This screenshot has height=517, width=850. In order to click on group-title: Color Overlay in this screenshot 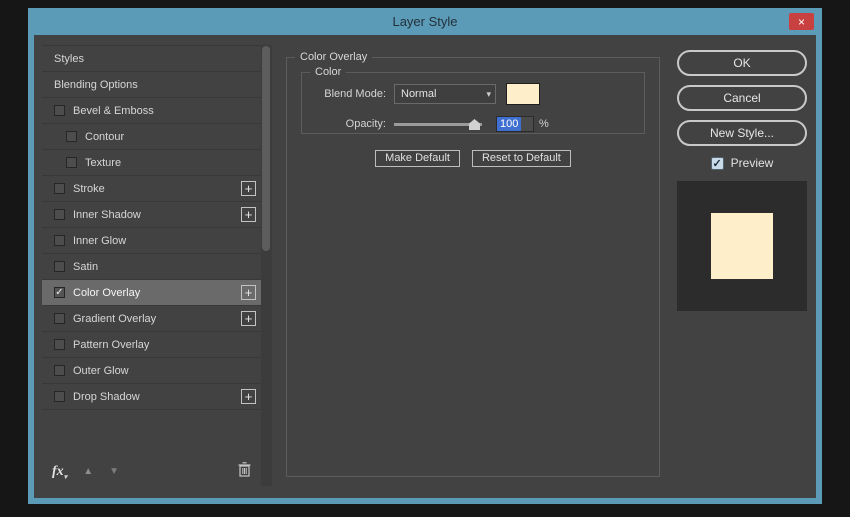, I will do `click(334, 57)`.